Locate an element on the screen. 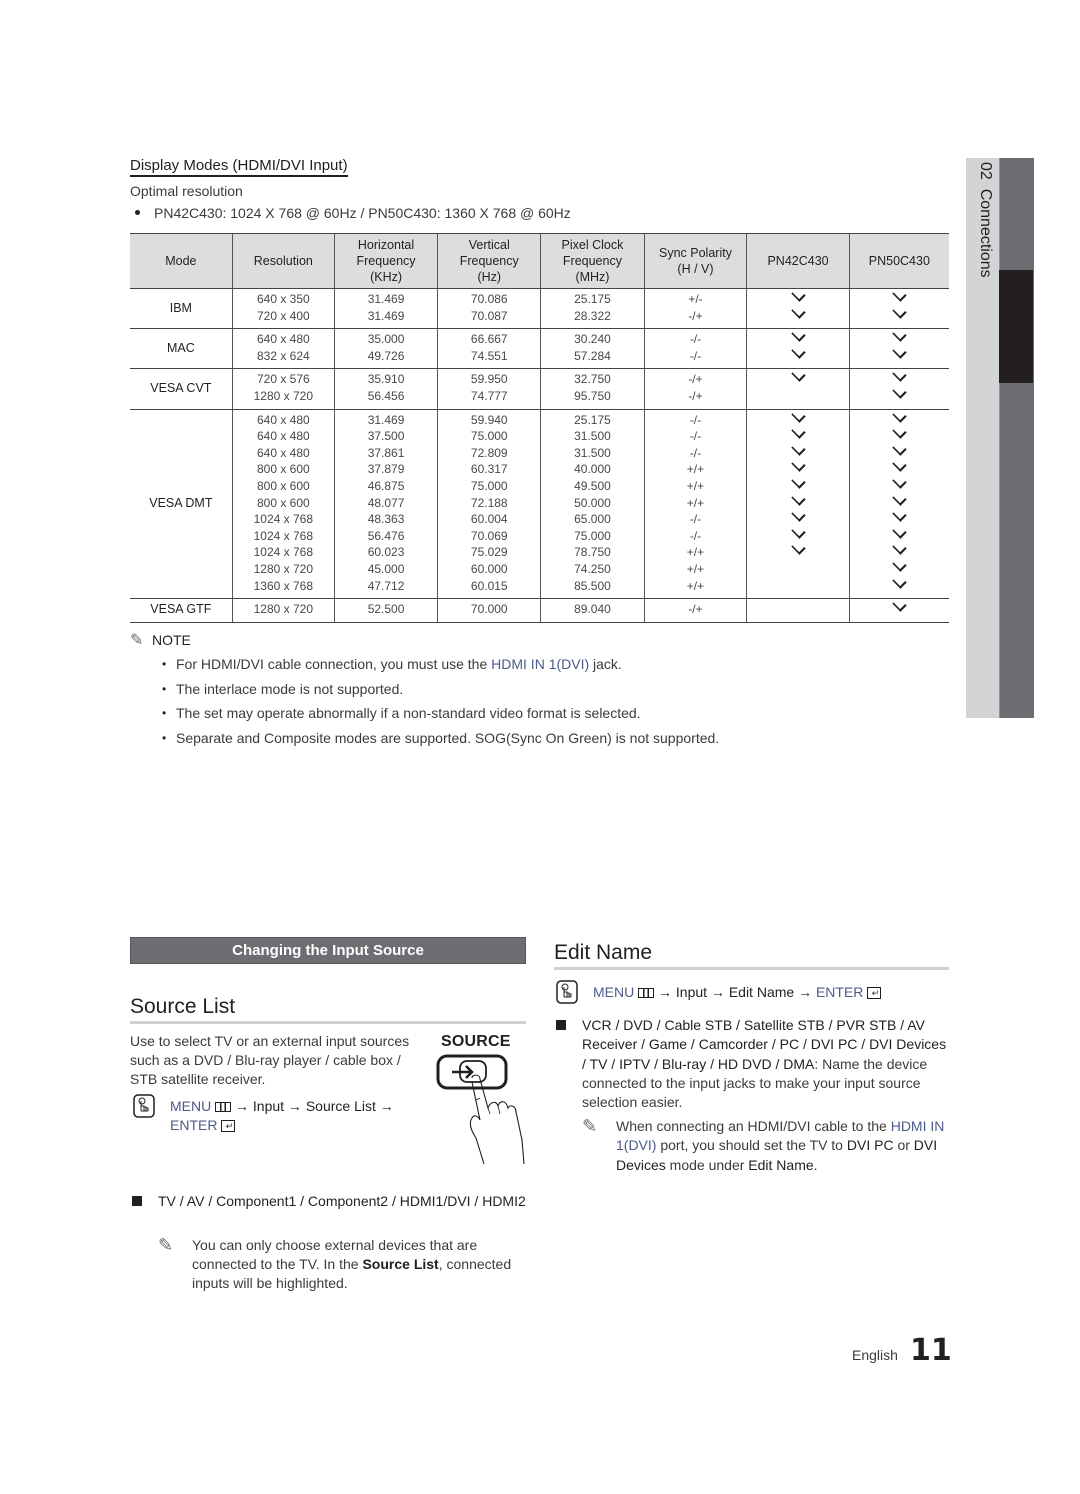 Image resolution: width=1080 pixels, height=1494 pixels. source-list-term: Source List is located at coordinates (400, 1264).